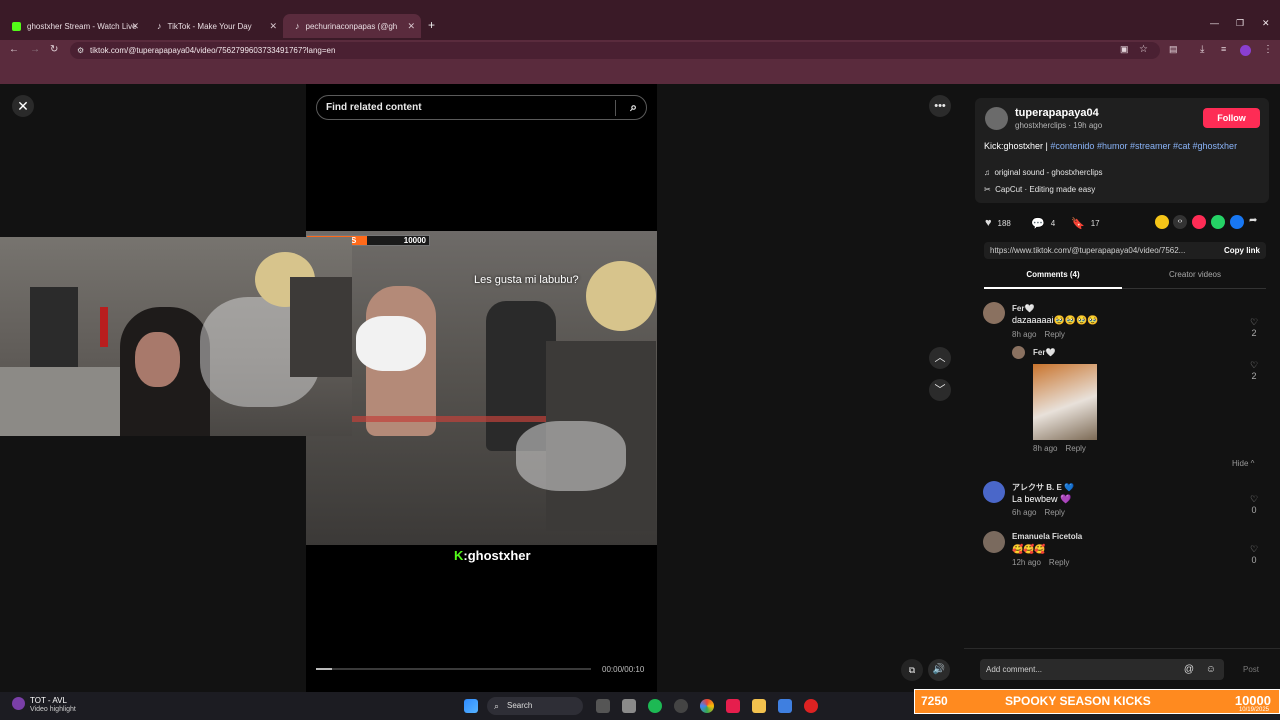 The width and height of the screenshot is (1280, 720). I want to click on media-title: TOT - AVL, so click(48, 700).